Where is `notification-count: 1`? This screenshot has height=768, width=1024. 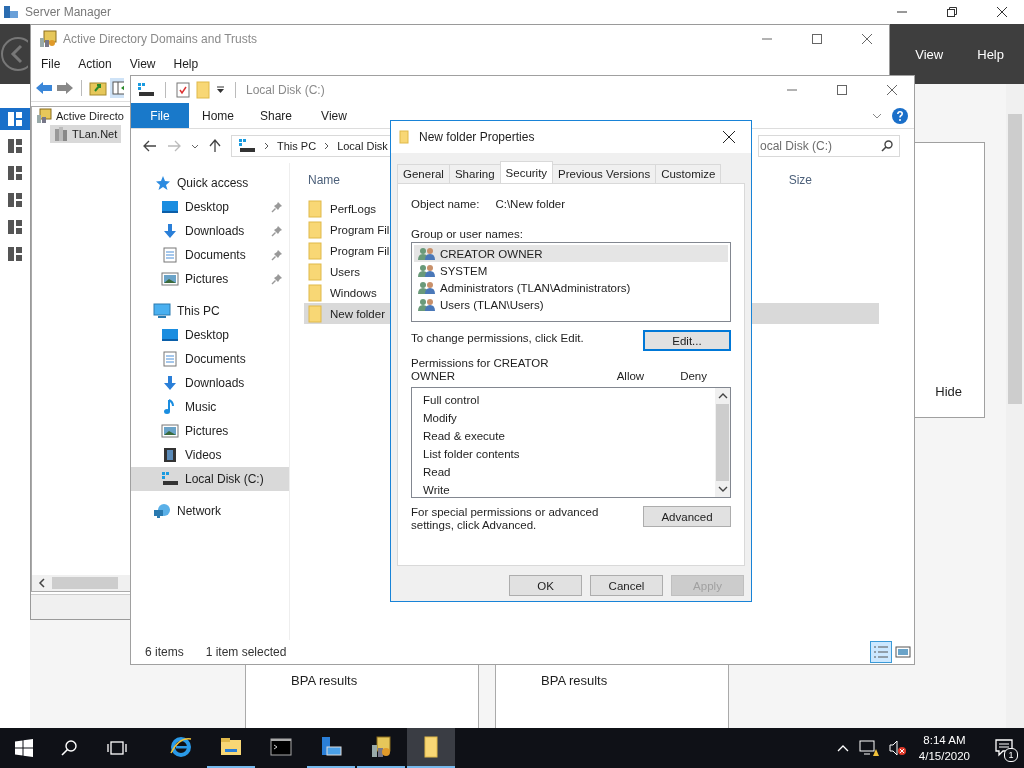
notification-count: 1 is located at coordinates (1011, 755).